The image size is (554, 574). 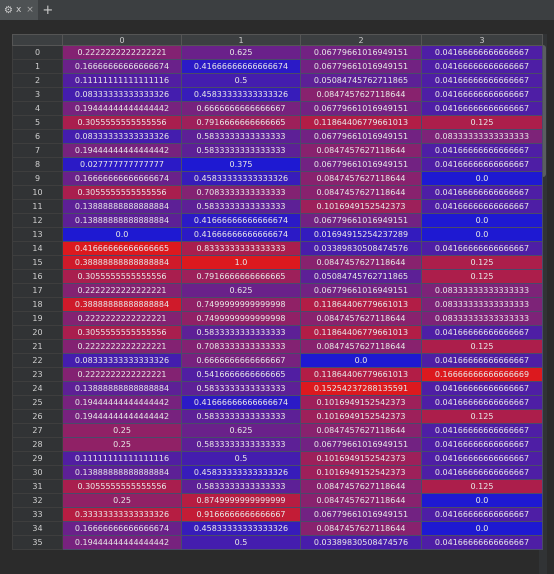 I want to click on column-header-3: 3, so click(x=482, y=40).